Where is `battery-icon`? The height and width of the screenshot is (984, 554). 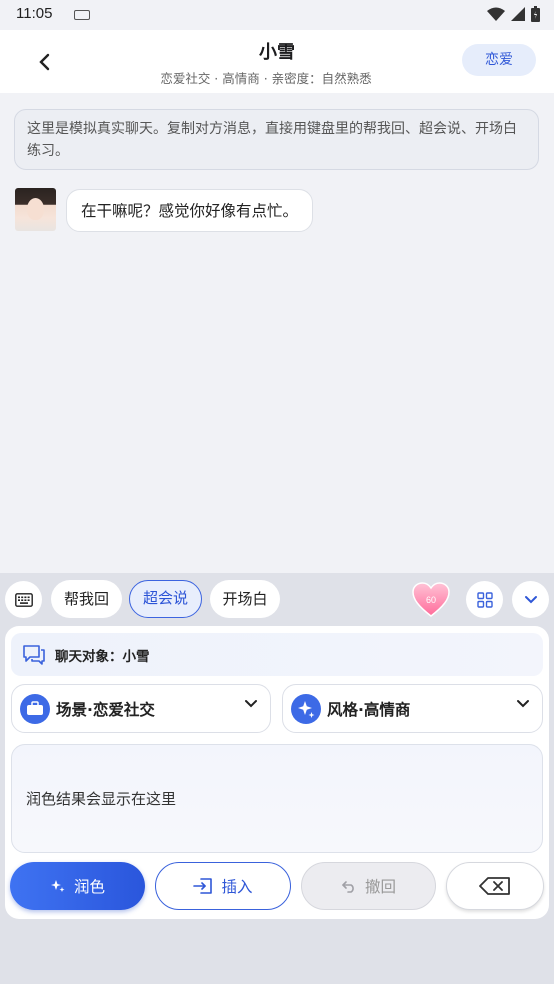 battery-icon is located at coordinates (535, 14).